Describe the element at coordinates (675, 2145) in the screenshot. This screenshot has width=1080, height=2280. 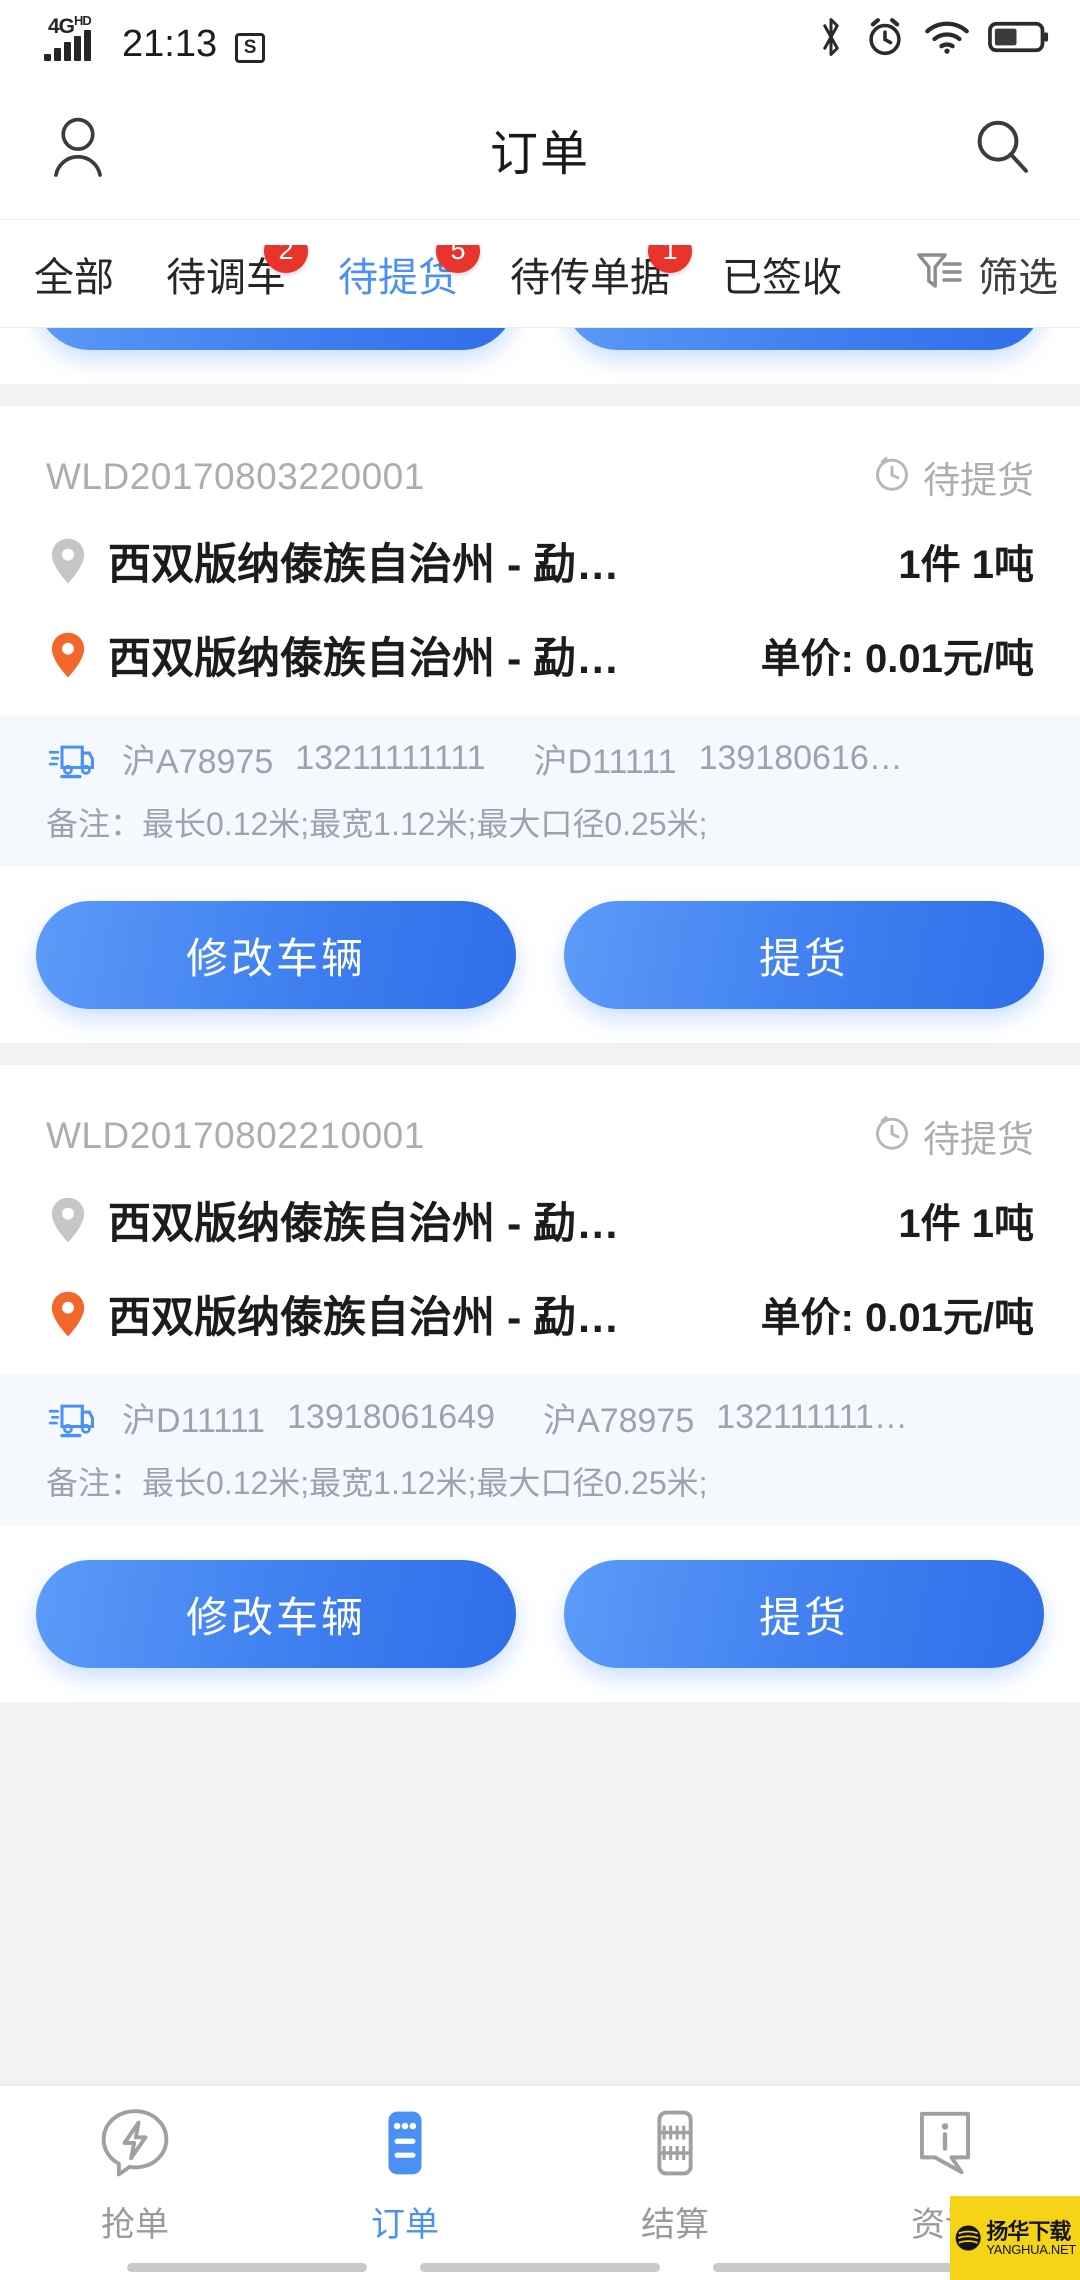
I see `abacus-icon` at that location.